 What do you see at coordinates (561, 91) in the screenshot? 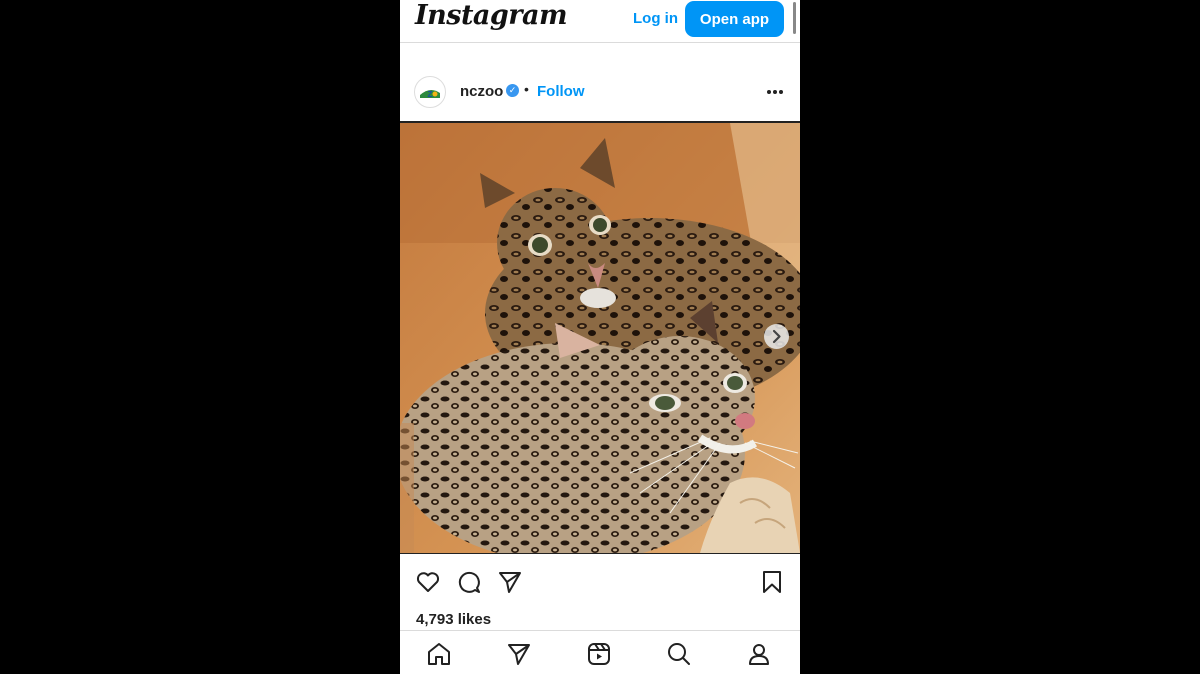
I see `follow-button: Follow` at bounding box center [561, 91].